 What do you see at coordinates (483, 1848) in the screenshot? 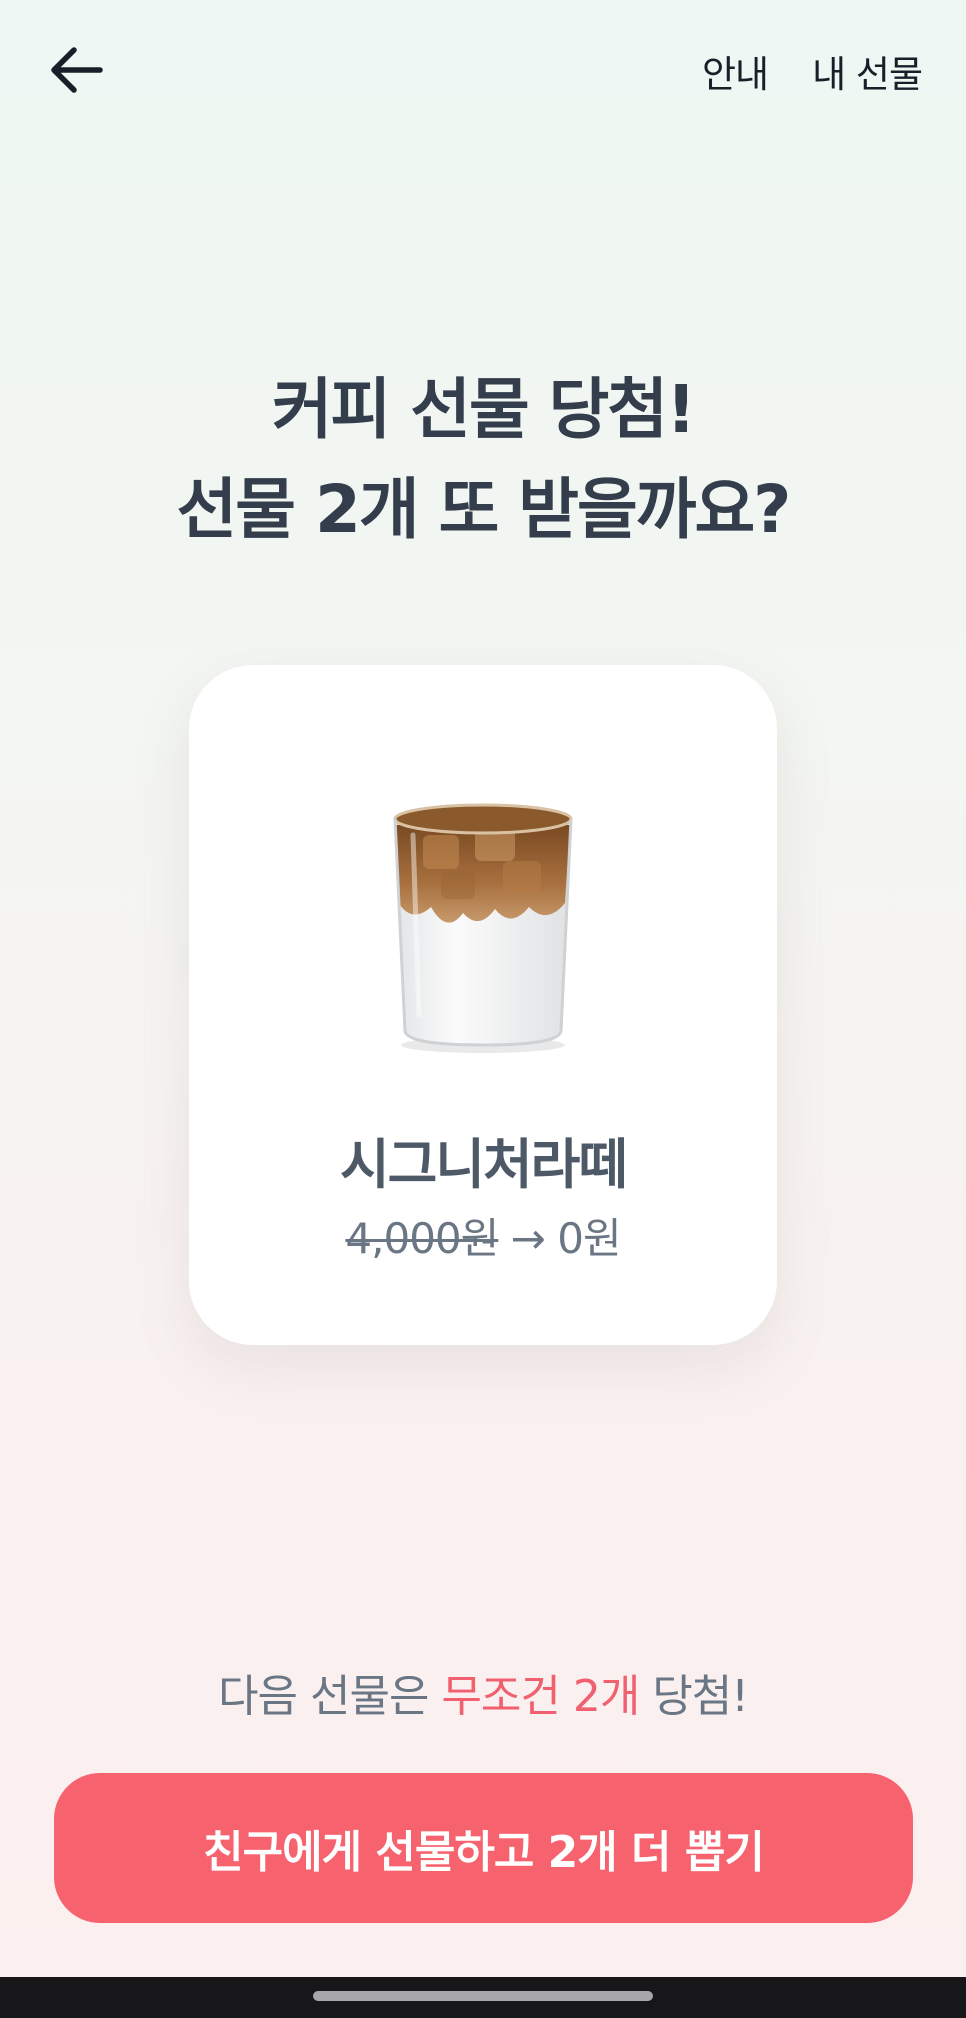
I see `gift-friend-button: 친구에게 선물하고 2개 더 뽑기` at bounding box center [483, 1848].